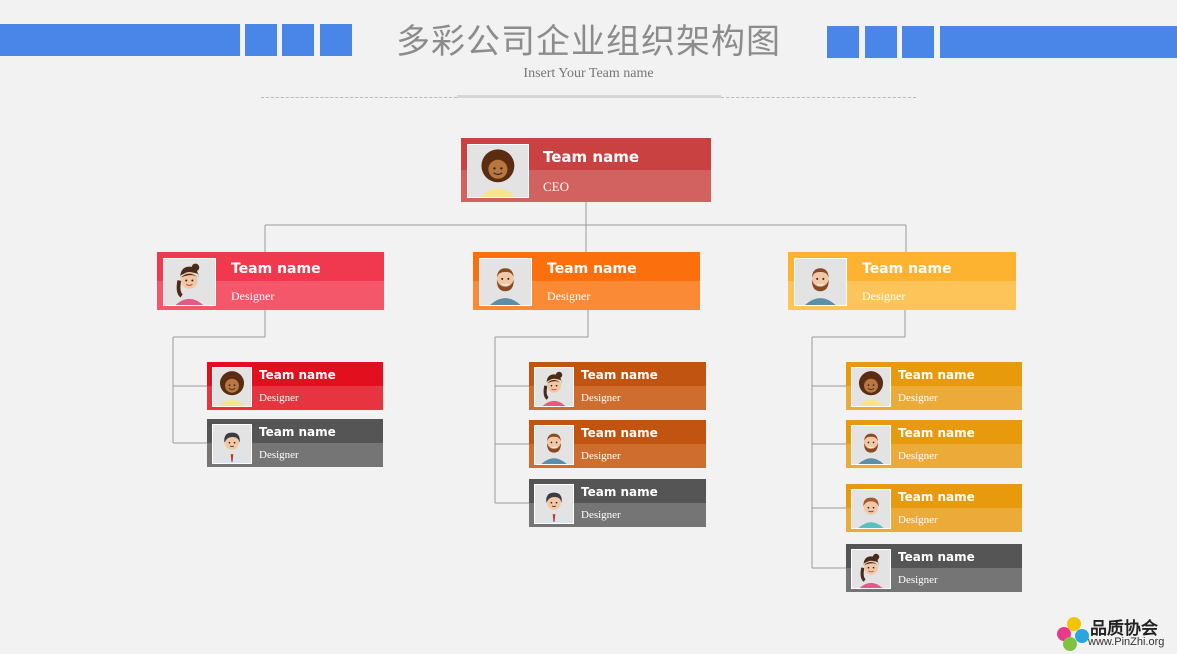  Describe the element at coordinates (586, 170) in the screenshot. I see `org-node: Team name CEO` at that location.